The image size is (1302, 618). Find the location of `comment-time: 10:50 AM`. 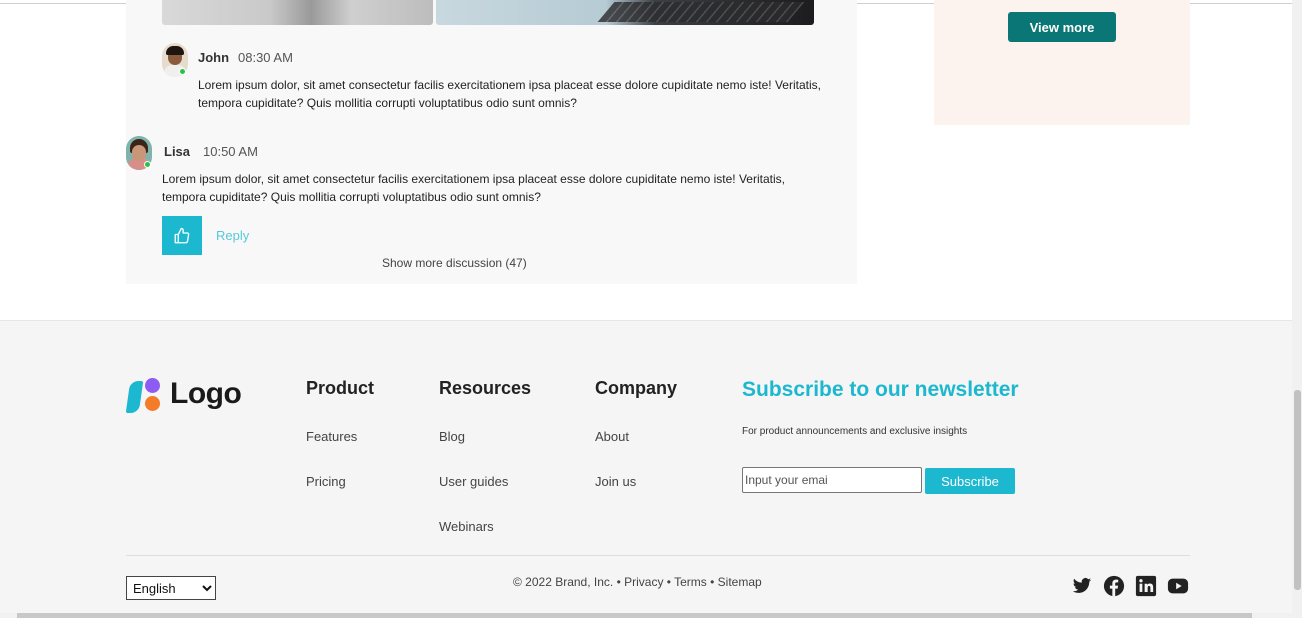

comment-time: 10:50 AM is located at coordinates (230, 151).